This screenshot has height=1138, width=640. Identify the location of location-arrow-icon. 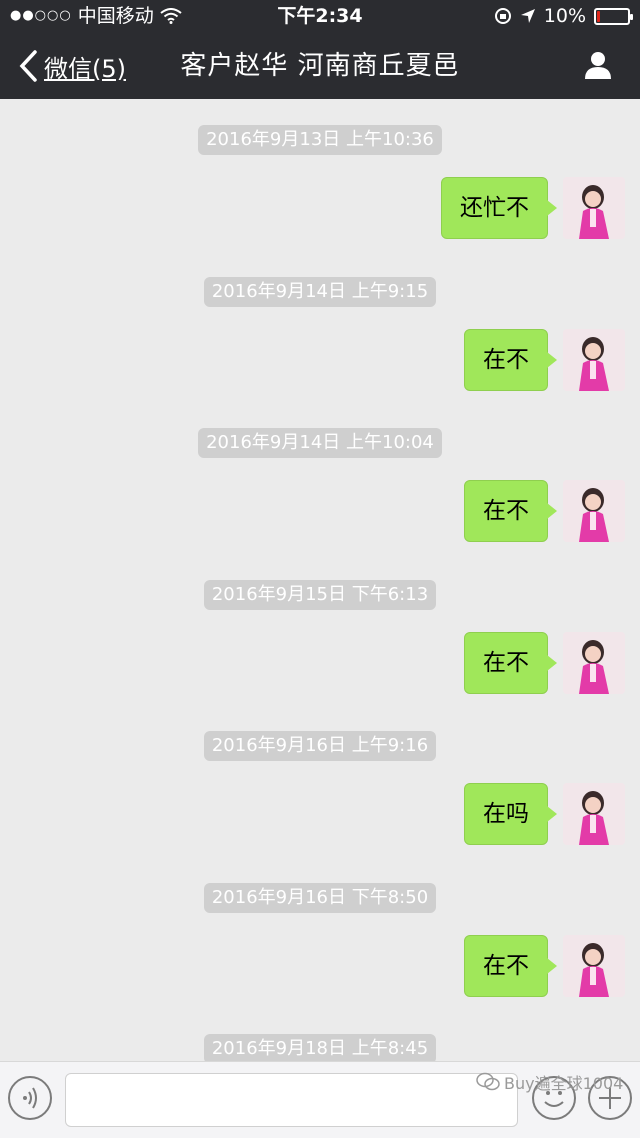
(527, 16).